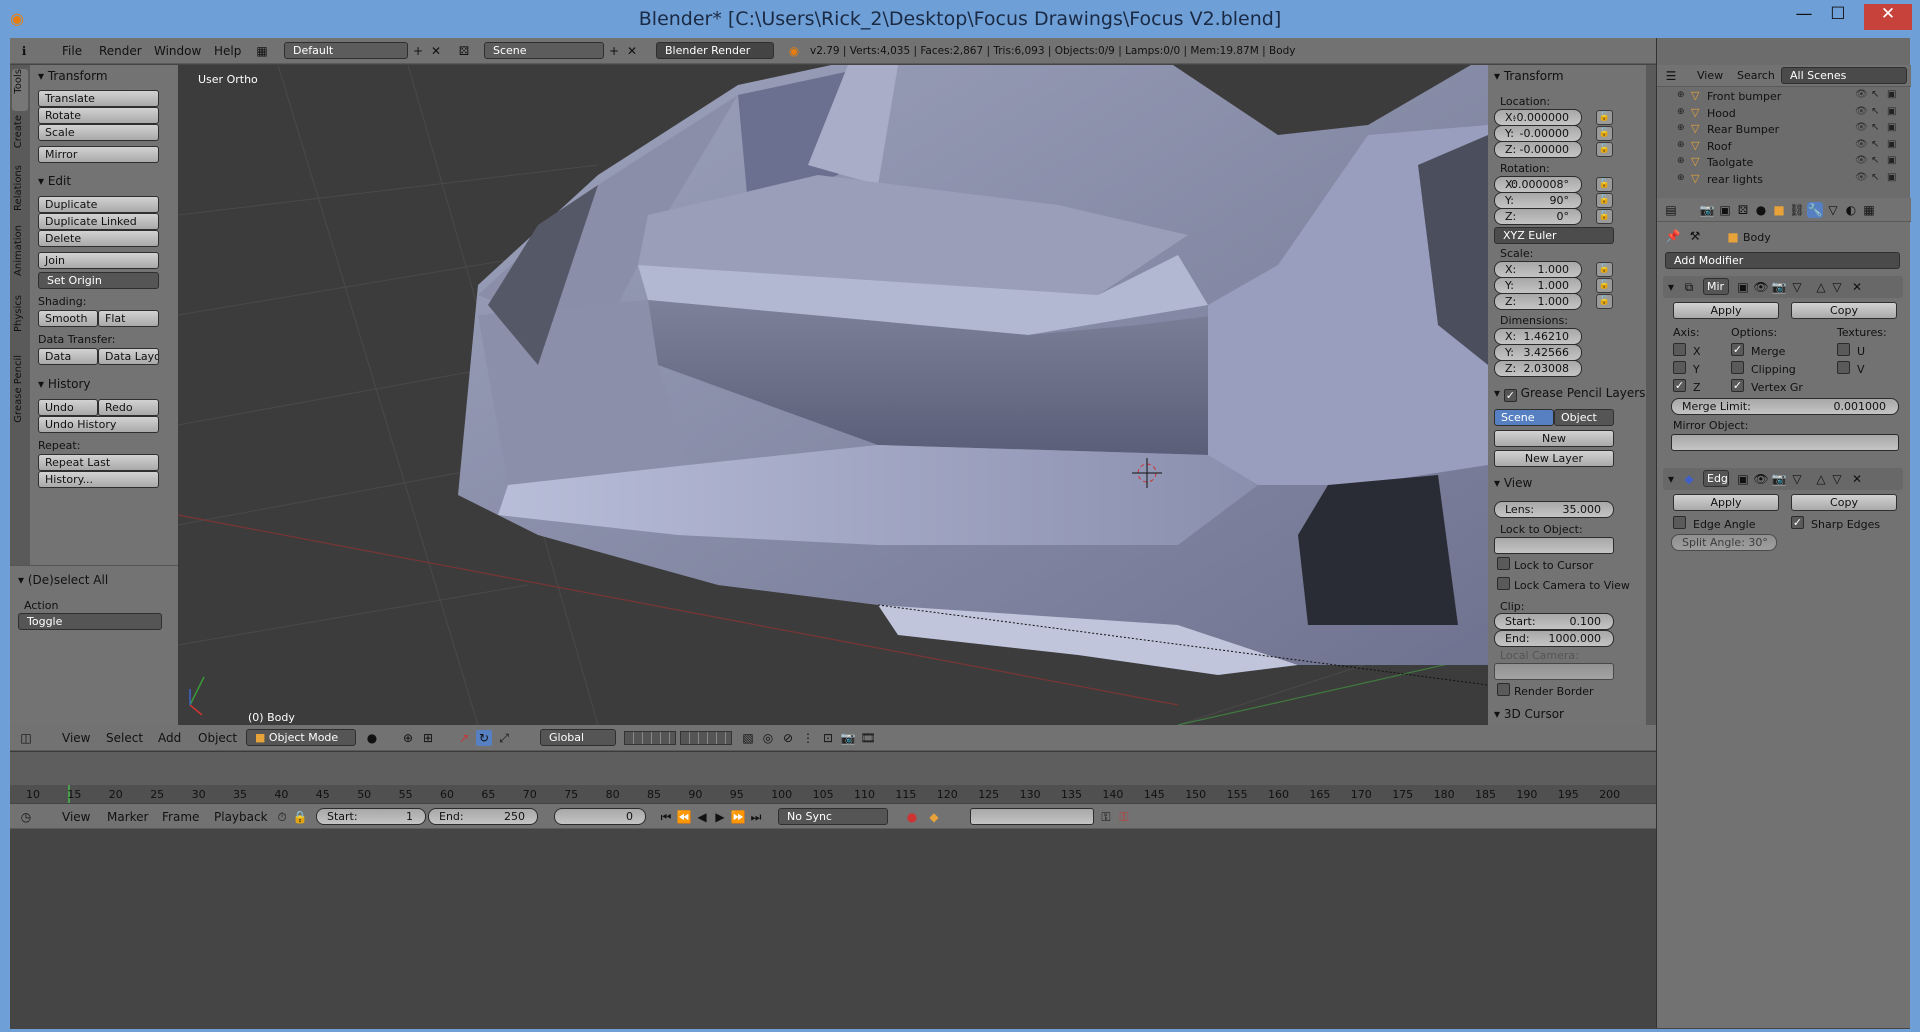 The height and width of the screenshot is (1032, 1920). I want to click on scene-field: Scene, so click(544, 50).